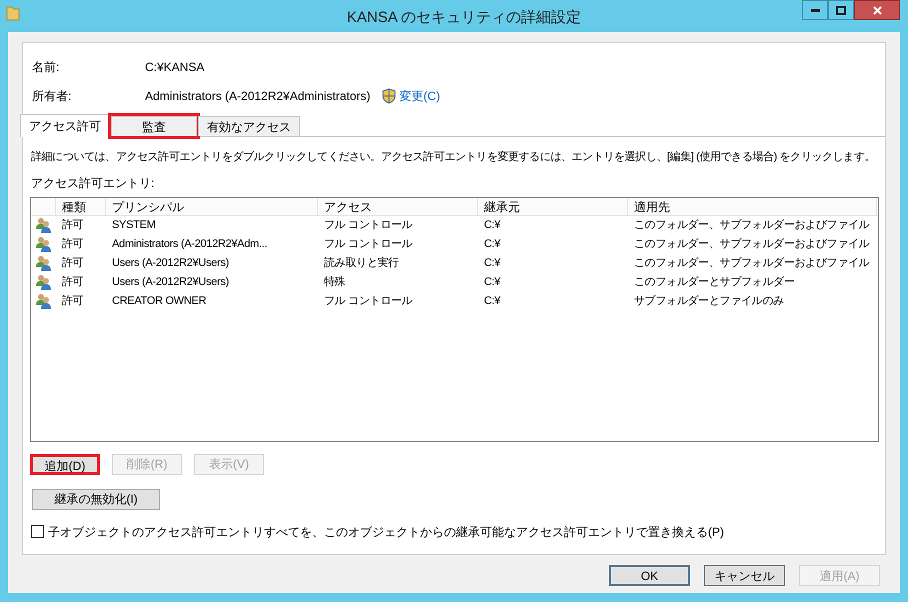 The width and height of the screenshot is (908, 602). What do you see at coordinates (174, 67) in the screenshot?
I see `field-value: C:¥KANSA` at bounding box center [174, 67].